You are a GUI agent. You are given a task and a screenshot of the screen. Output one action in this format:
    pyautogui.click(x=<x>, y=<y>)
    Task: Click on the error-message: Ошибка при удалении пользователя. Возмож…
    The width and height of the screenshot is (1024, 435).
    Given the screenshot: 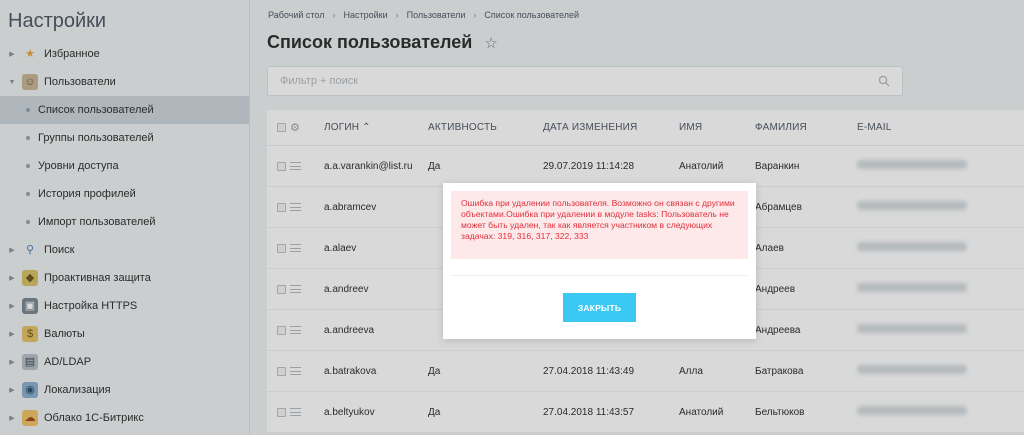 What is the action you would take?
    pyautogui.click(x=599, y=225)
    